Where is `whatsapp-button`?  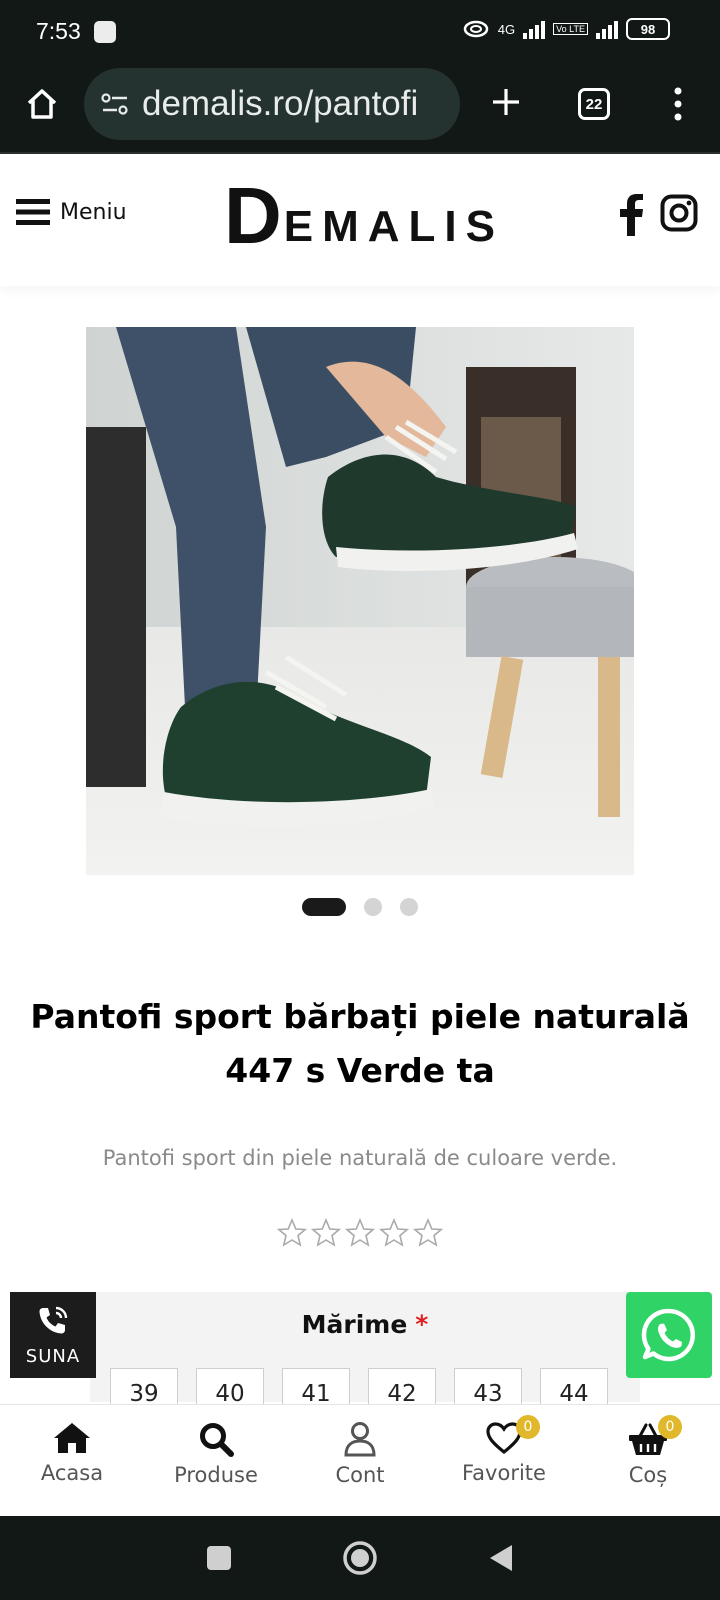 whatsapp-button is located at coordinates (669, 1335).